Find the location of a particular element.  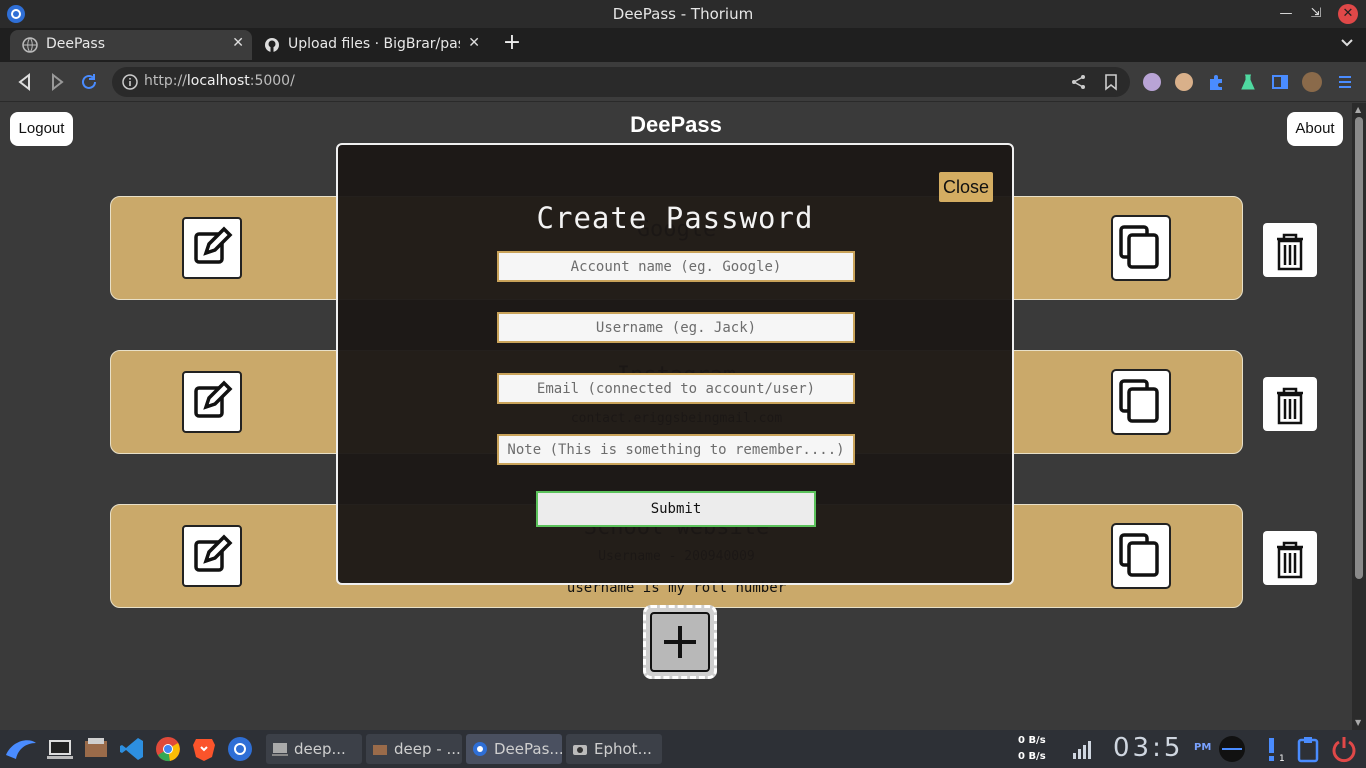

vscode-icon is located at coordinates (132, 749).